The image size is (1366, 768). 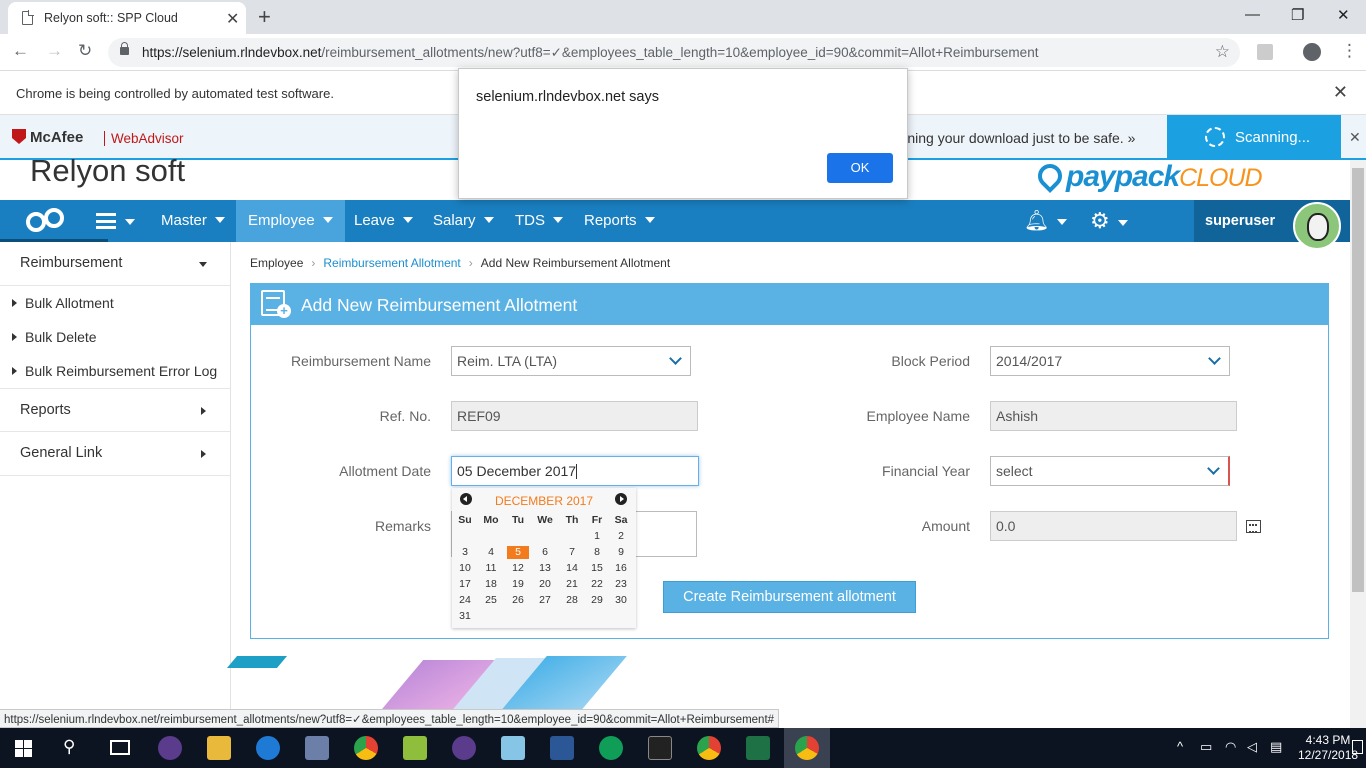 I want to click on nav-employee: Employee, so click(x=290, y=221).